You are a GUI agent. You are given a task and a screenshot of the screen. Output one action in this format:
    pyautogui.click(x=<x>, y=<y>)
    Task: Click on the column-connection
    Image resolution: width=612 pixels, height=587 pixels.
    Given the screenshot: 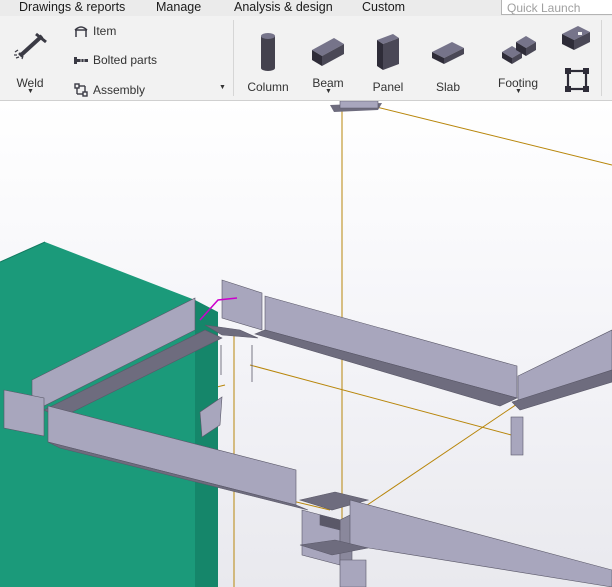 What is the action you would take?
    pyautogui.click(x=455, y=539)
    